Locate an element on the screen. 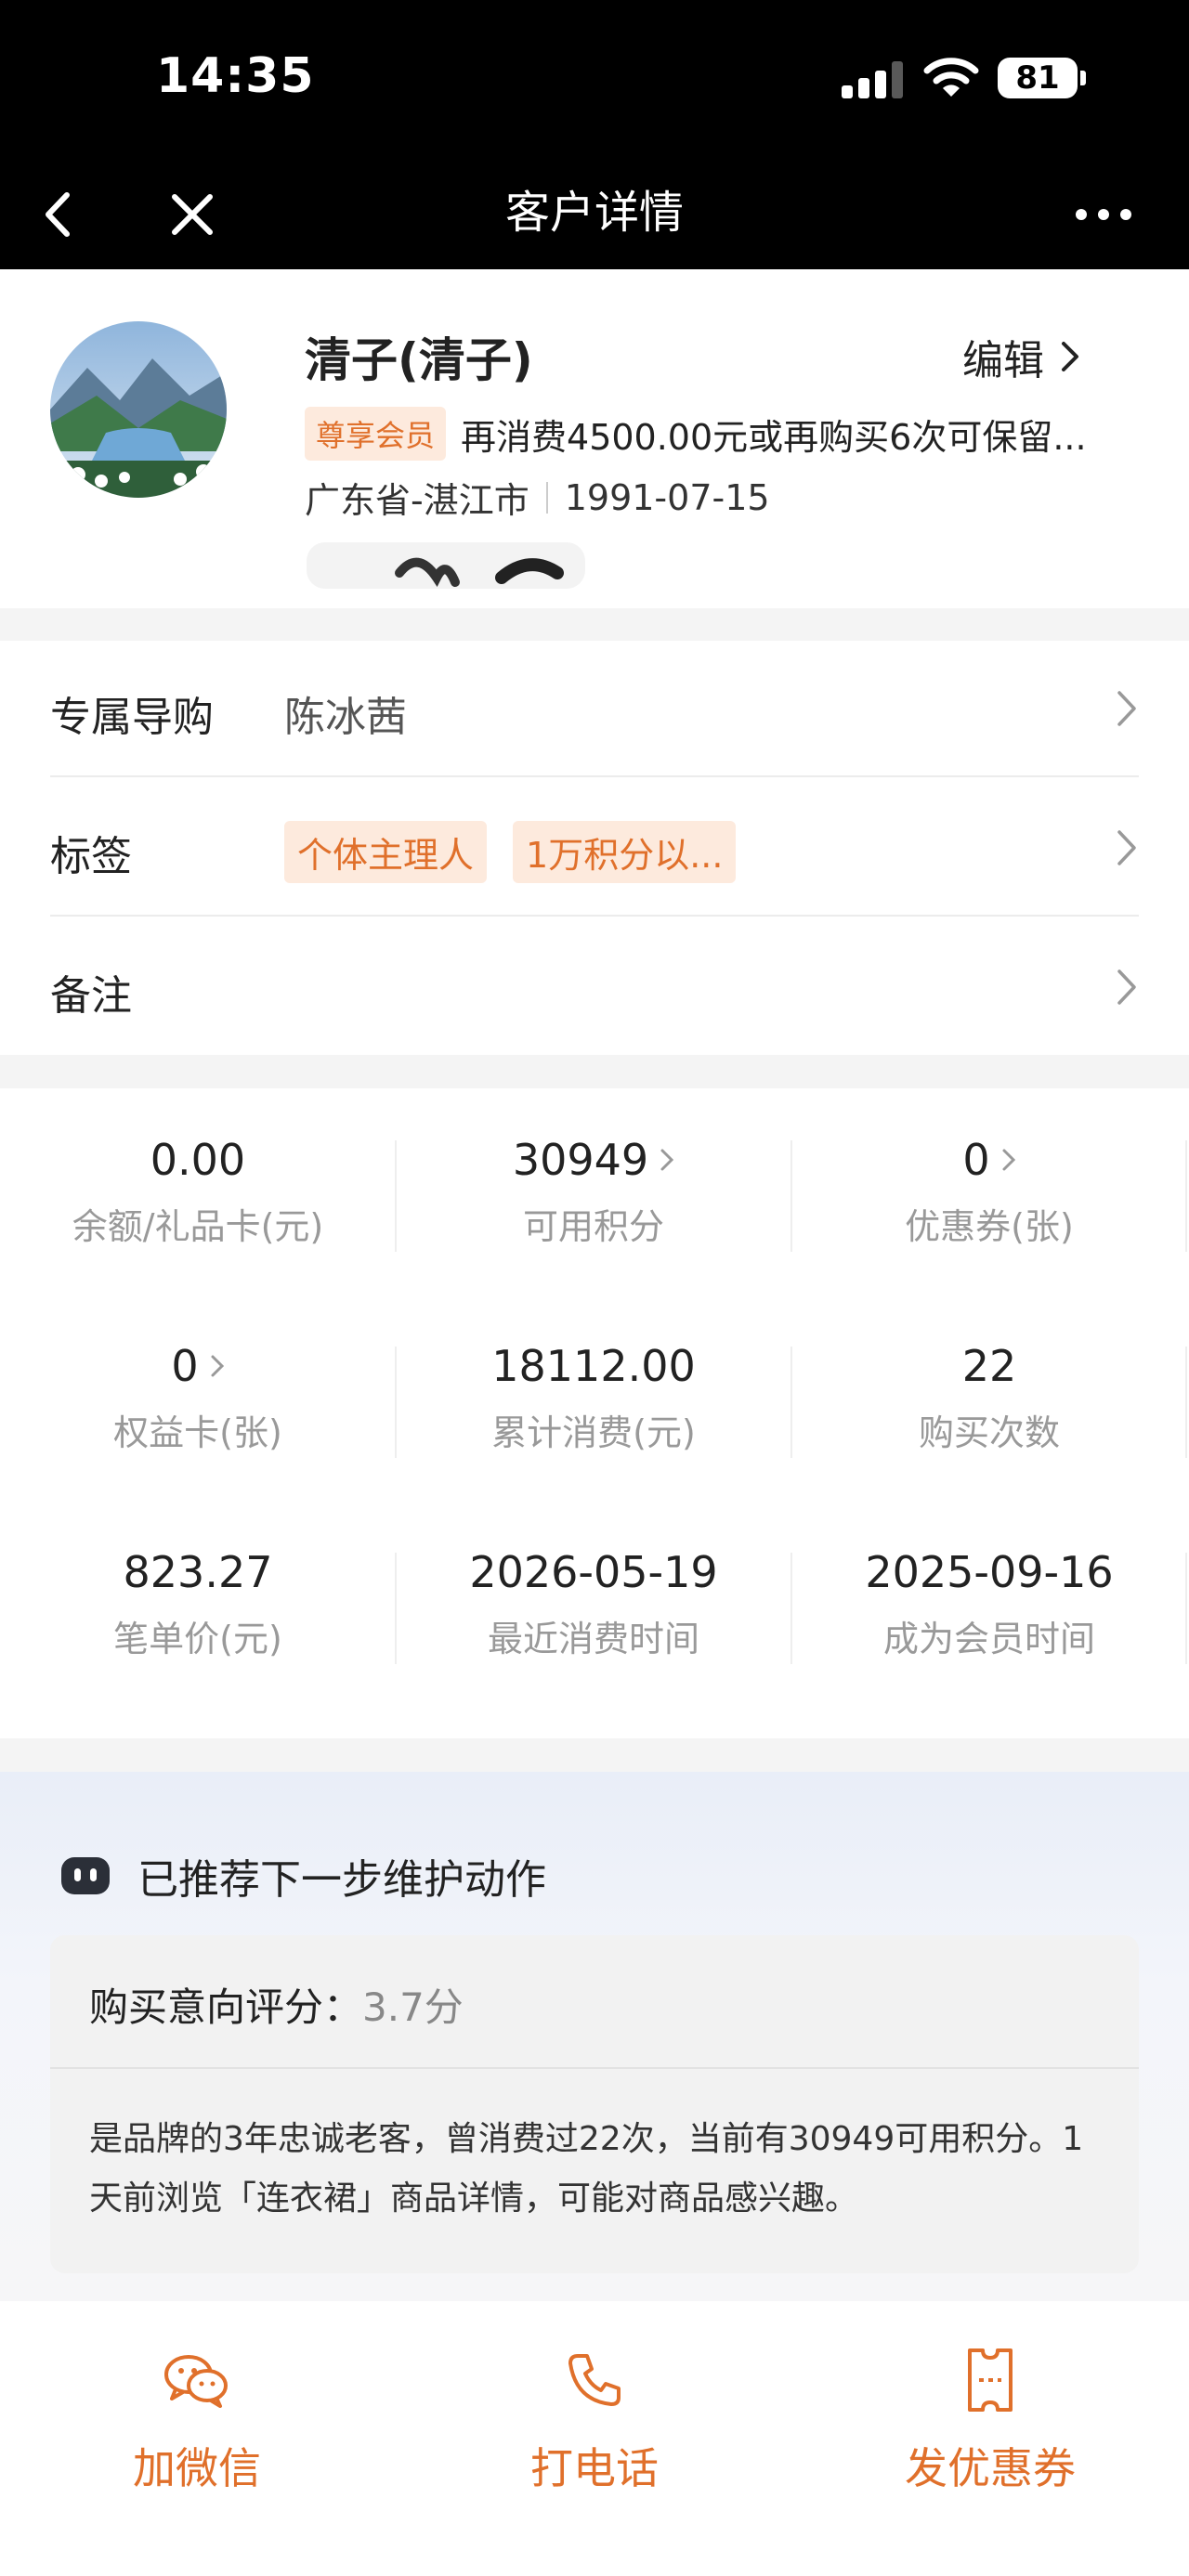 This screenshot has height=2576, width=1189. send-coupon-button: 发优惠券 is located at coordinates (991, 2412).